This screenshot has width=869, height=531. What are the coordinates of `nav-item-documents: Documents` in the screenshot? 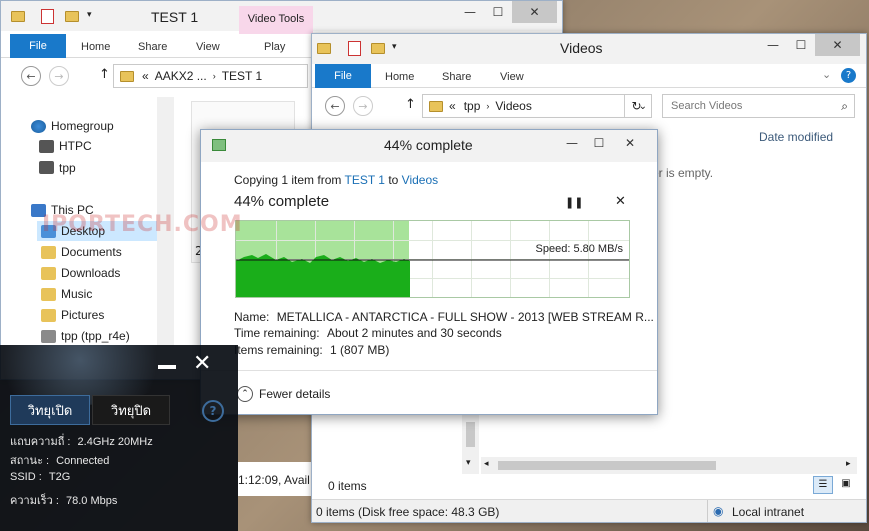 It's located at (91, 252).